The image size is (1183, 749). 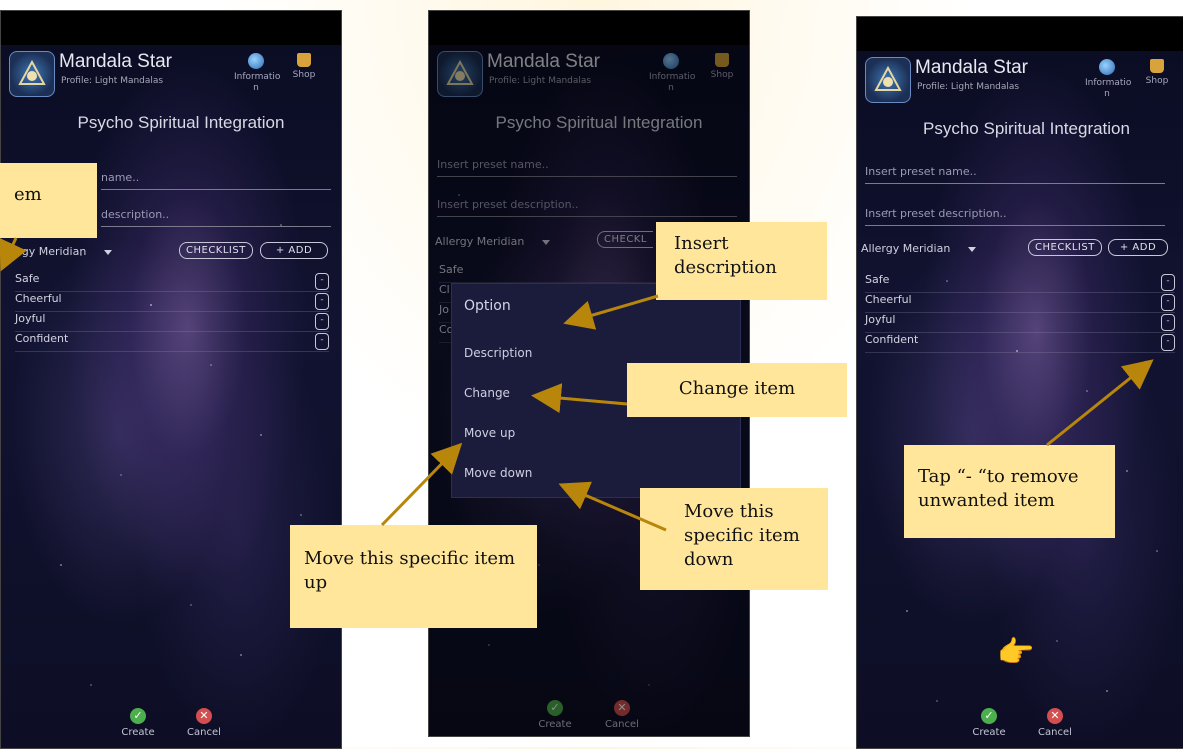 I want to click on arrow-move-up, so click(x=421, y=484).